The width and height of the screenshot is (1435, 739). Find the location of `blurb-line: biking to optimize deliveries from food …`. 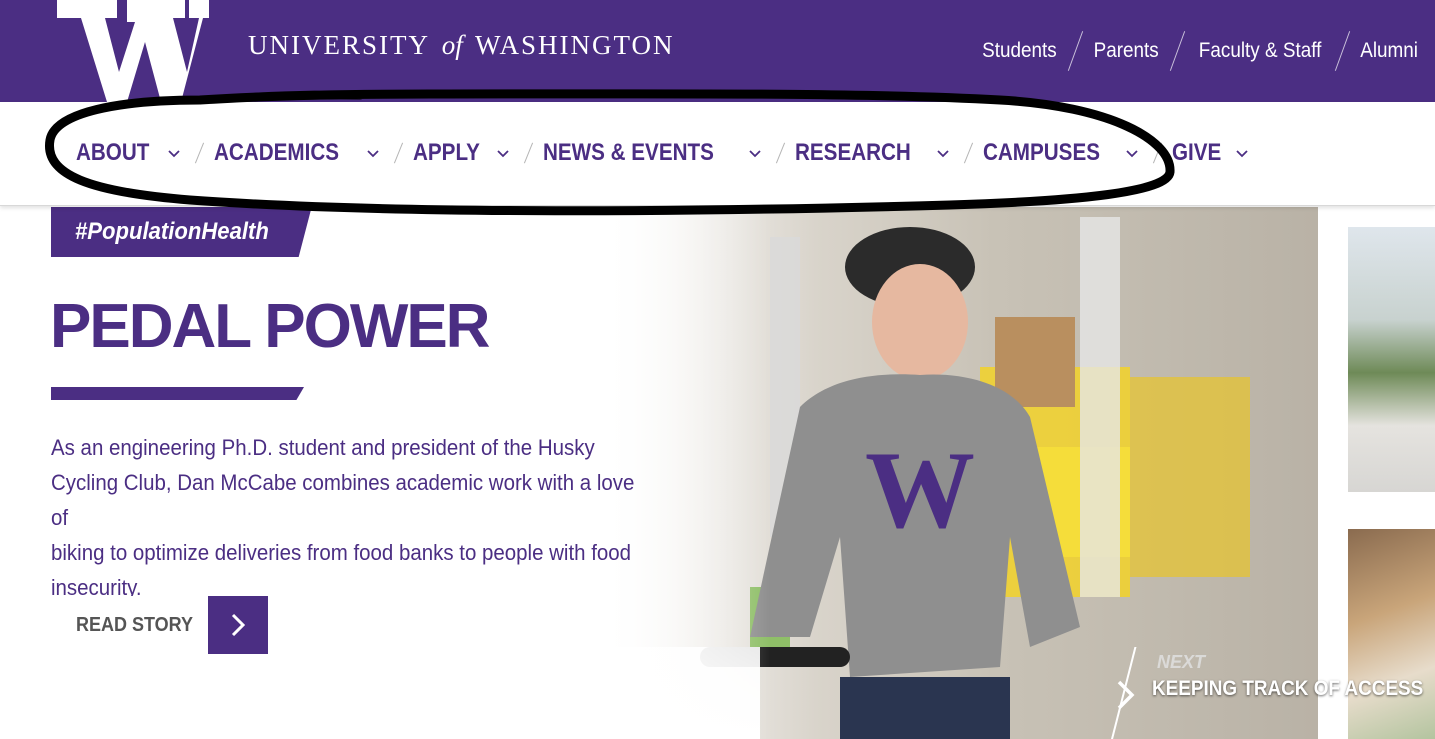

blurb-line: biking to optimize deliveries from food … is located at coordinates (341, 552).